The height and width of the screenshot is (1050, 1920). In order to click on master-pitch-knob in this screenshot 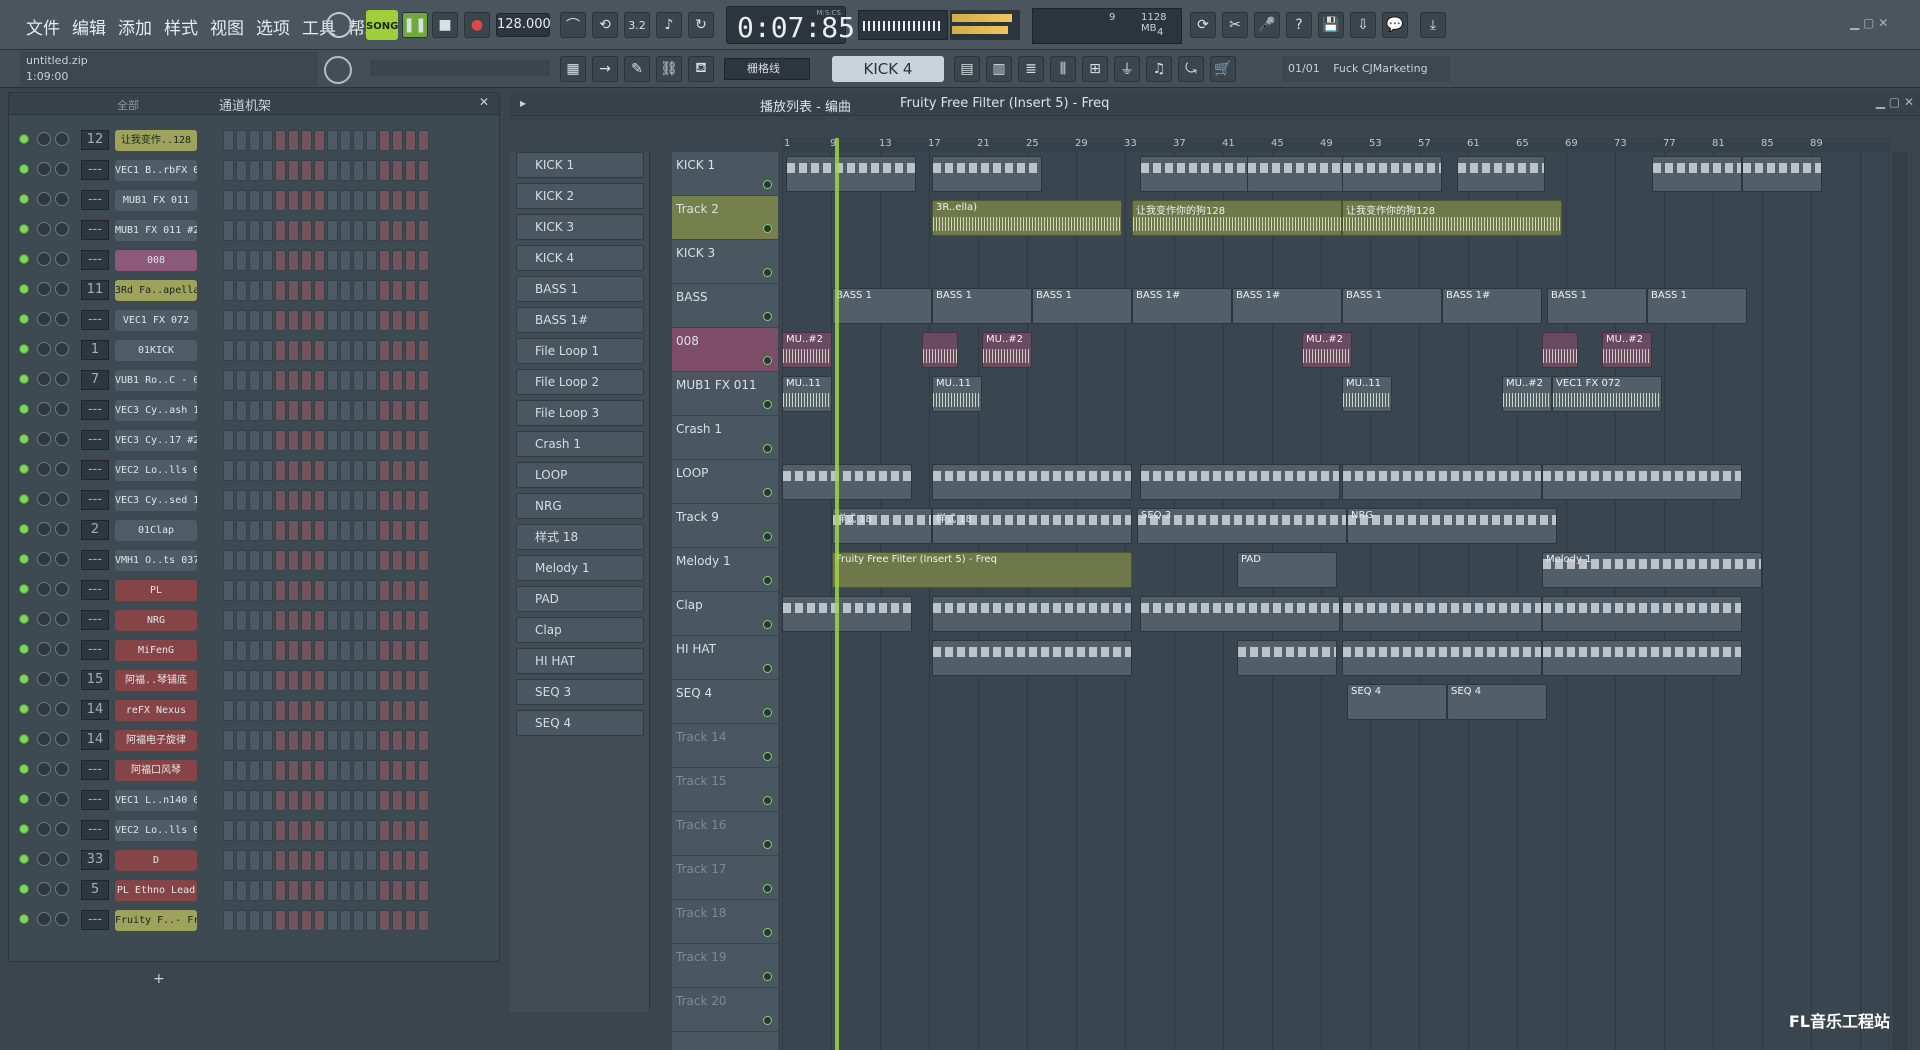, I will do `click(338, 70)`.